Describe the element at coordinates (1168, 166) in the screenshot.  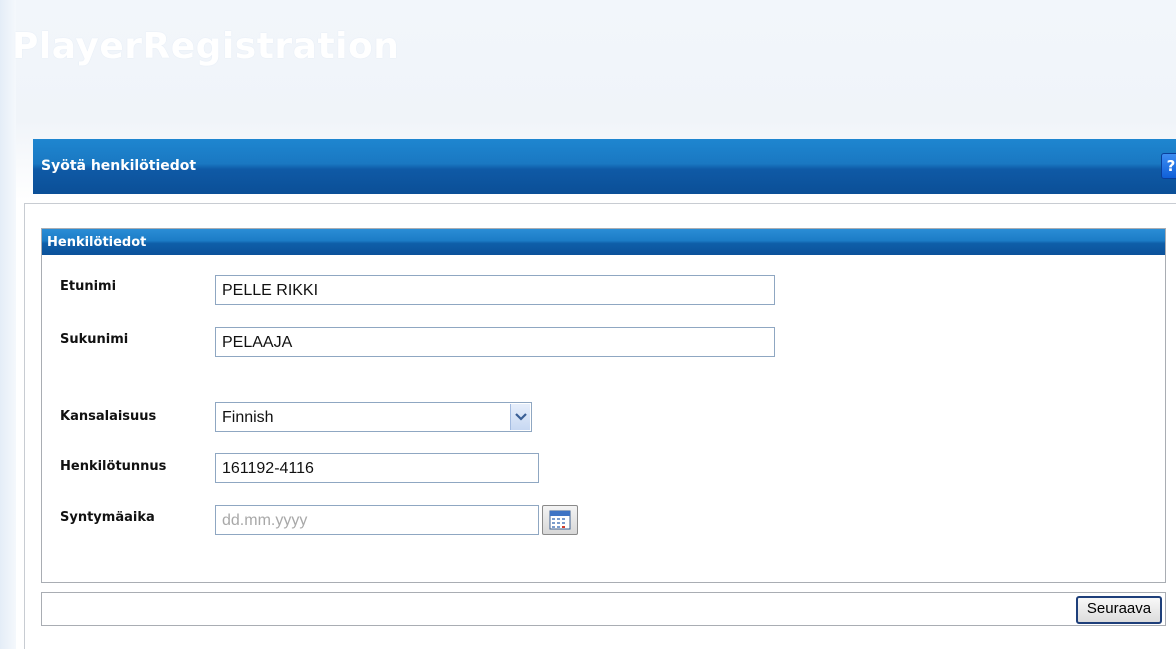
I see `help-icon: ?` at that location.